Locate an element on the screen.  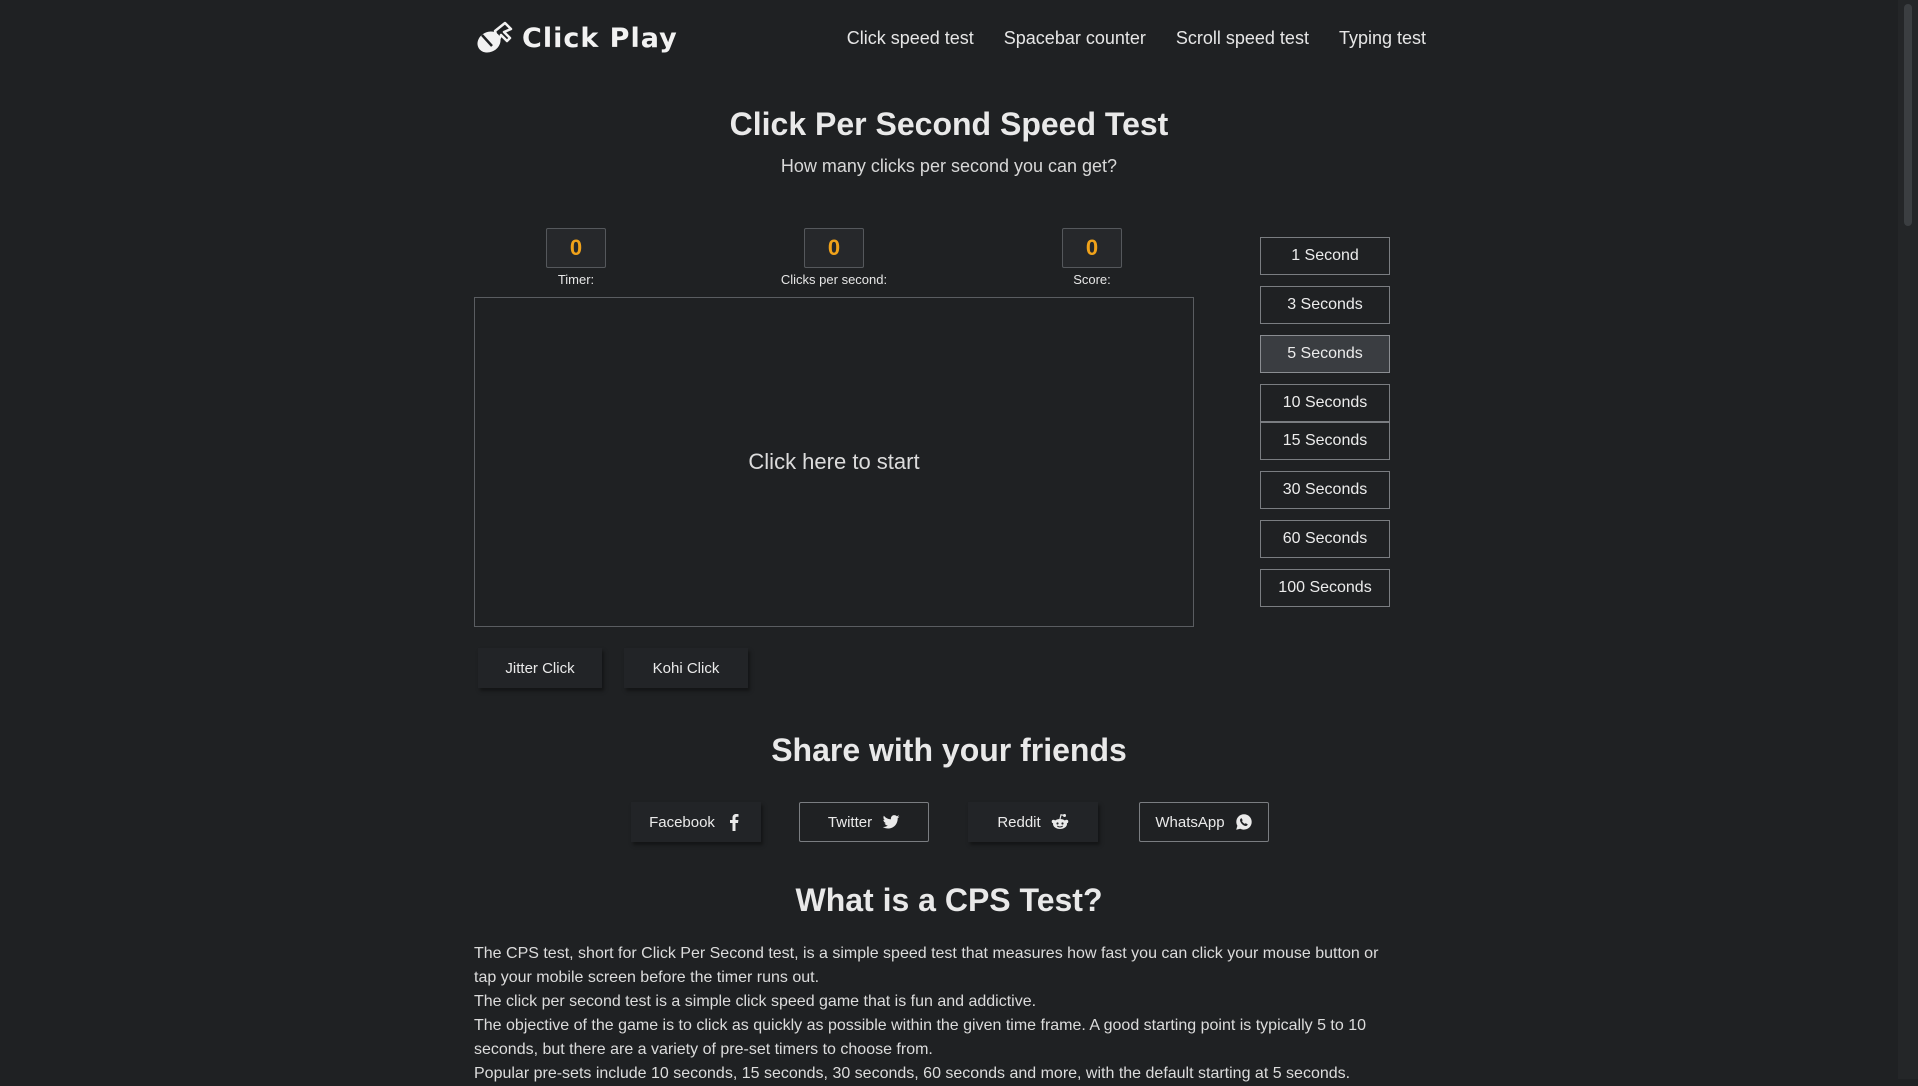
timer-3-seconds-button: 3 Seconds is located at coordinates (1325, 305).